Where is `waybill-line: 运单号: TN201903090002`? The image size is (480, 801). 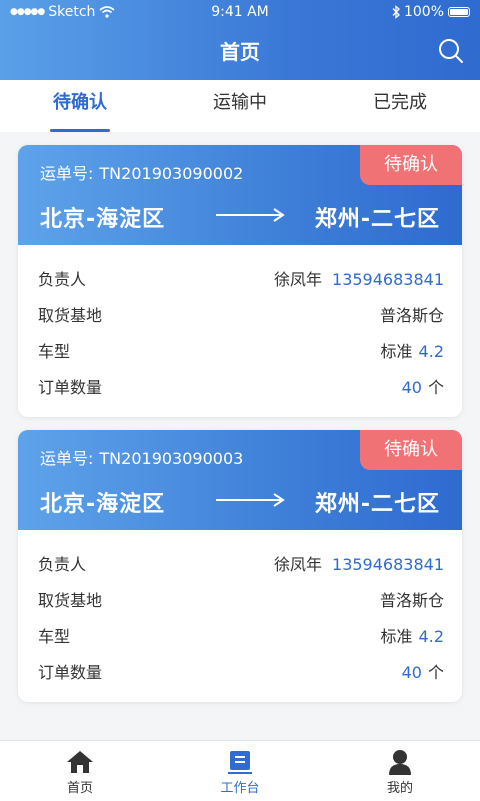 waybill-line: 运单号: TN201903090002 is located at coordinates (141, 172).